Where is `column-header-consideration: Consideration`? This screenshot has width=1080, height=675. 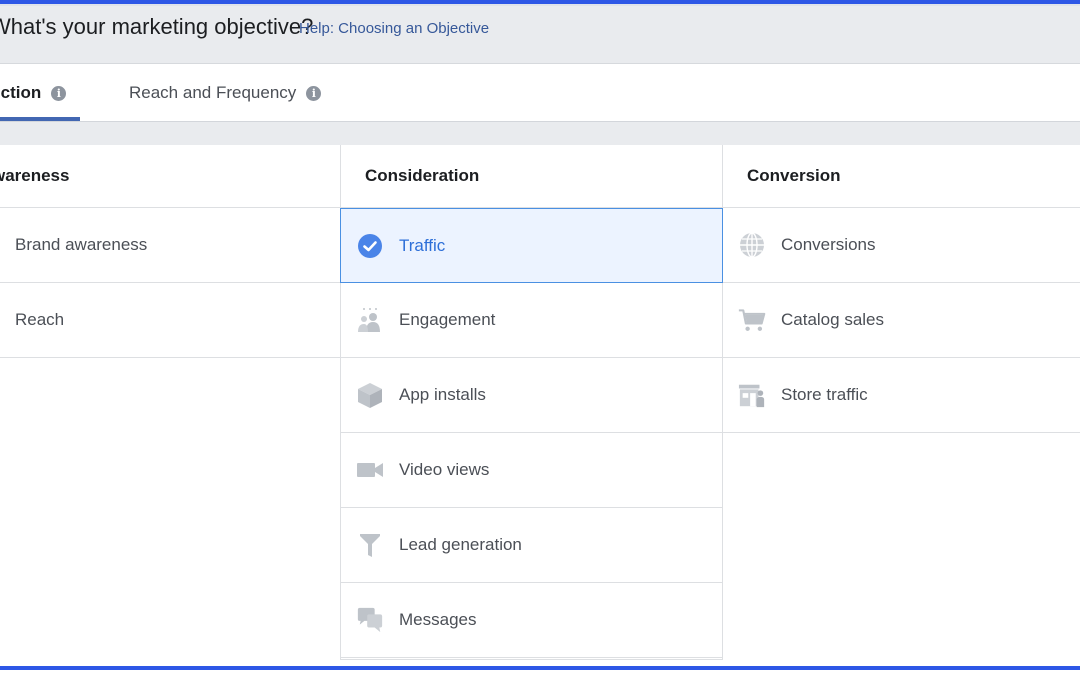
column-header-consideration: Consideration is located at coordinates (531, 176).